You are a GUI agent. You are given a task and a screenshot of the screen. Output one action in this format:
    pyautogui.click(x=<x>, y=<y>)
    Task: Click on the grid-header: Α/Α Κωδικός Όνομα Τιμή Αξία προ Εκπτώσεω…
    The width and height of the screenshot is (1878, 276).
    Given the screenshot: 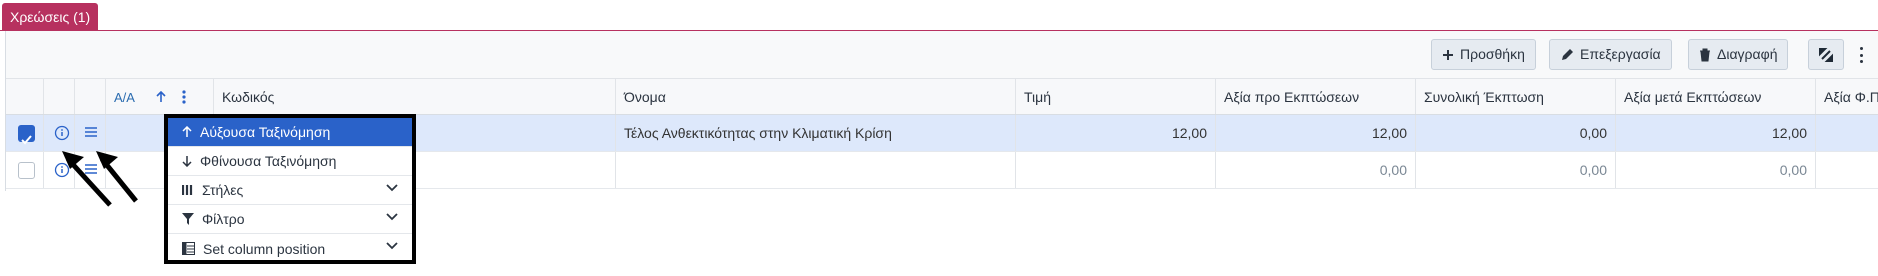 What is the action you would take?
    pyautogui.click(x=942, y=97)
    